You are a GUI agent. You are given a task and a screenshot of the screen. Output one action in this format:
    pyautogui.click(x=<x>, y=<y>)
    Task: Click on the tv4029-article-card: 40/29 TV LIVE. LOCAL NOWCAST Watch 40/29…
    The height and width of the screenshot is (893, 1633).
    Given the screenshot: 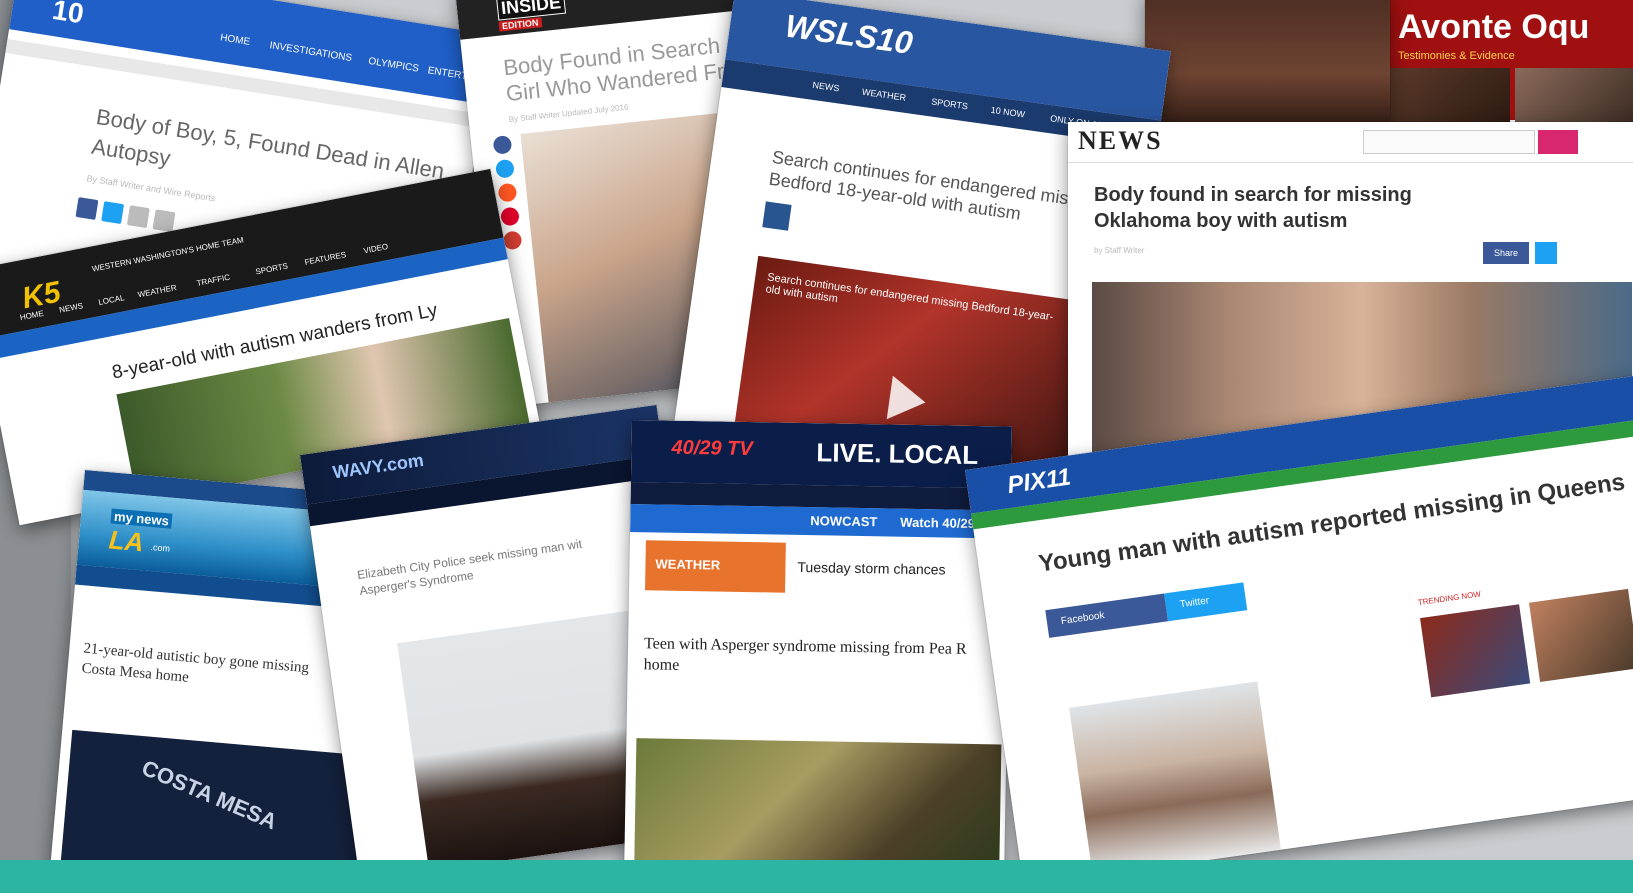 What is the action you would take?
    pyautogui.click(x=817, y=640)
    